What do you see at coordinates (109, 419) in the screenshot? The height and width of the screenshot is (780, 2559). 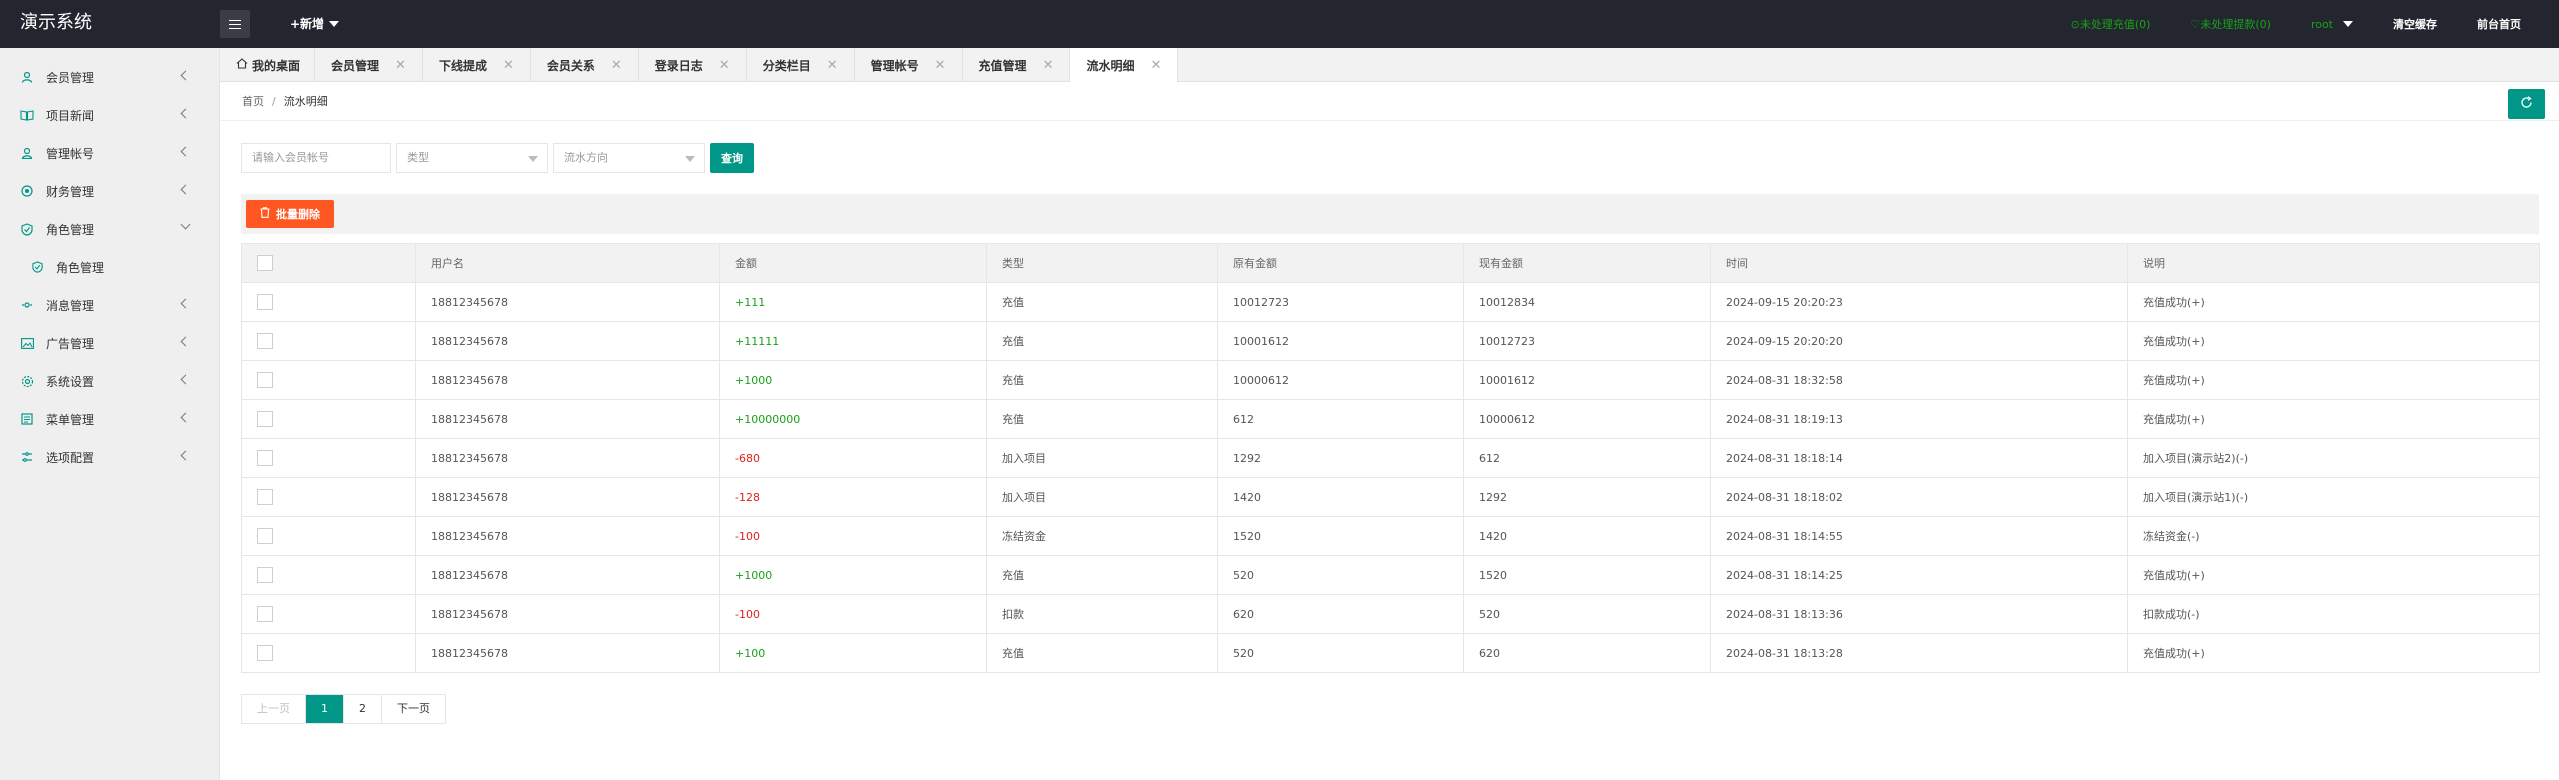 I see `sidebar-item-menus: 菜单管理` at bounding box center [109, 419].